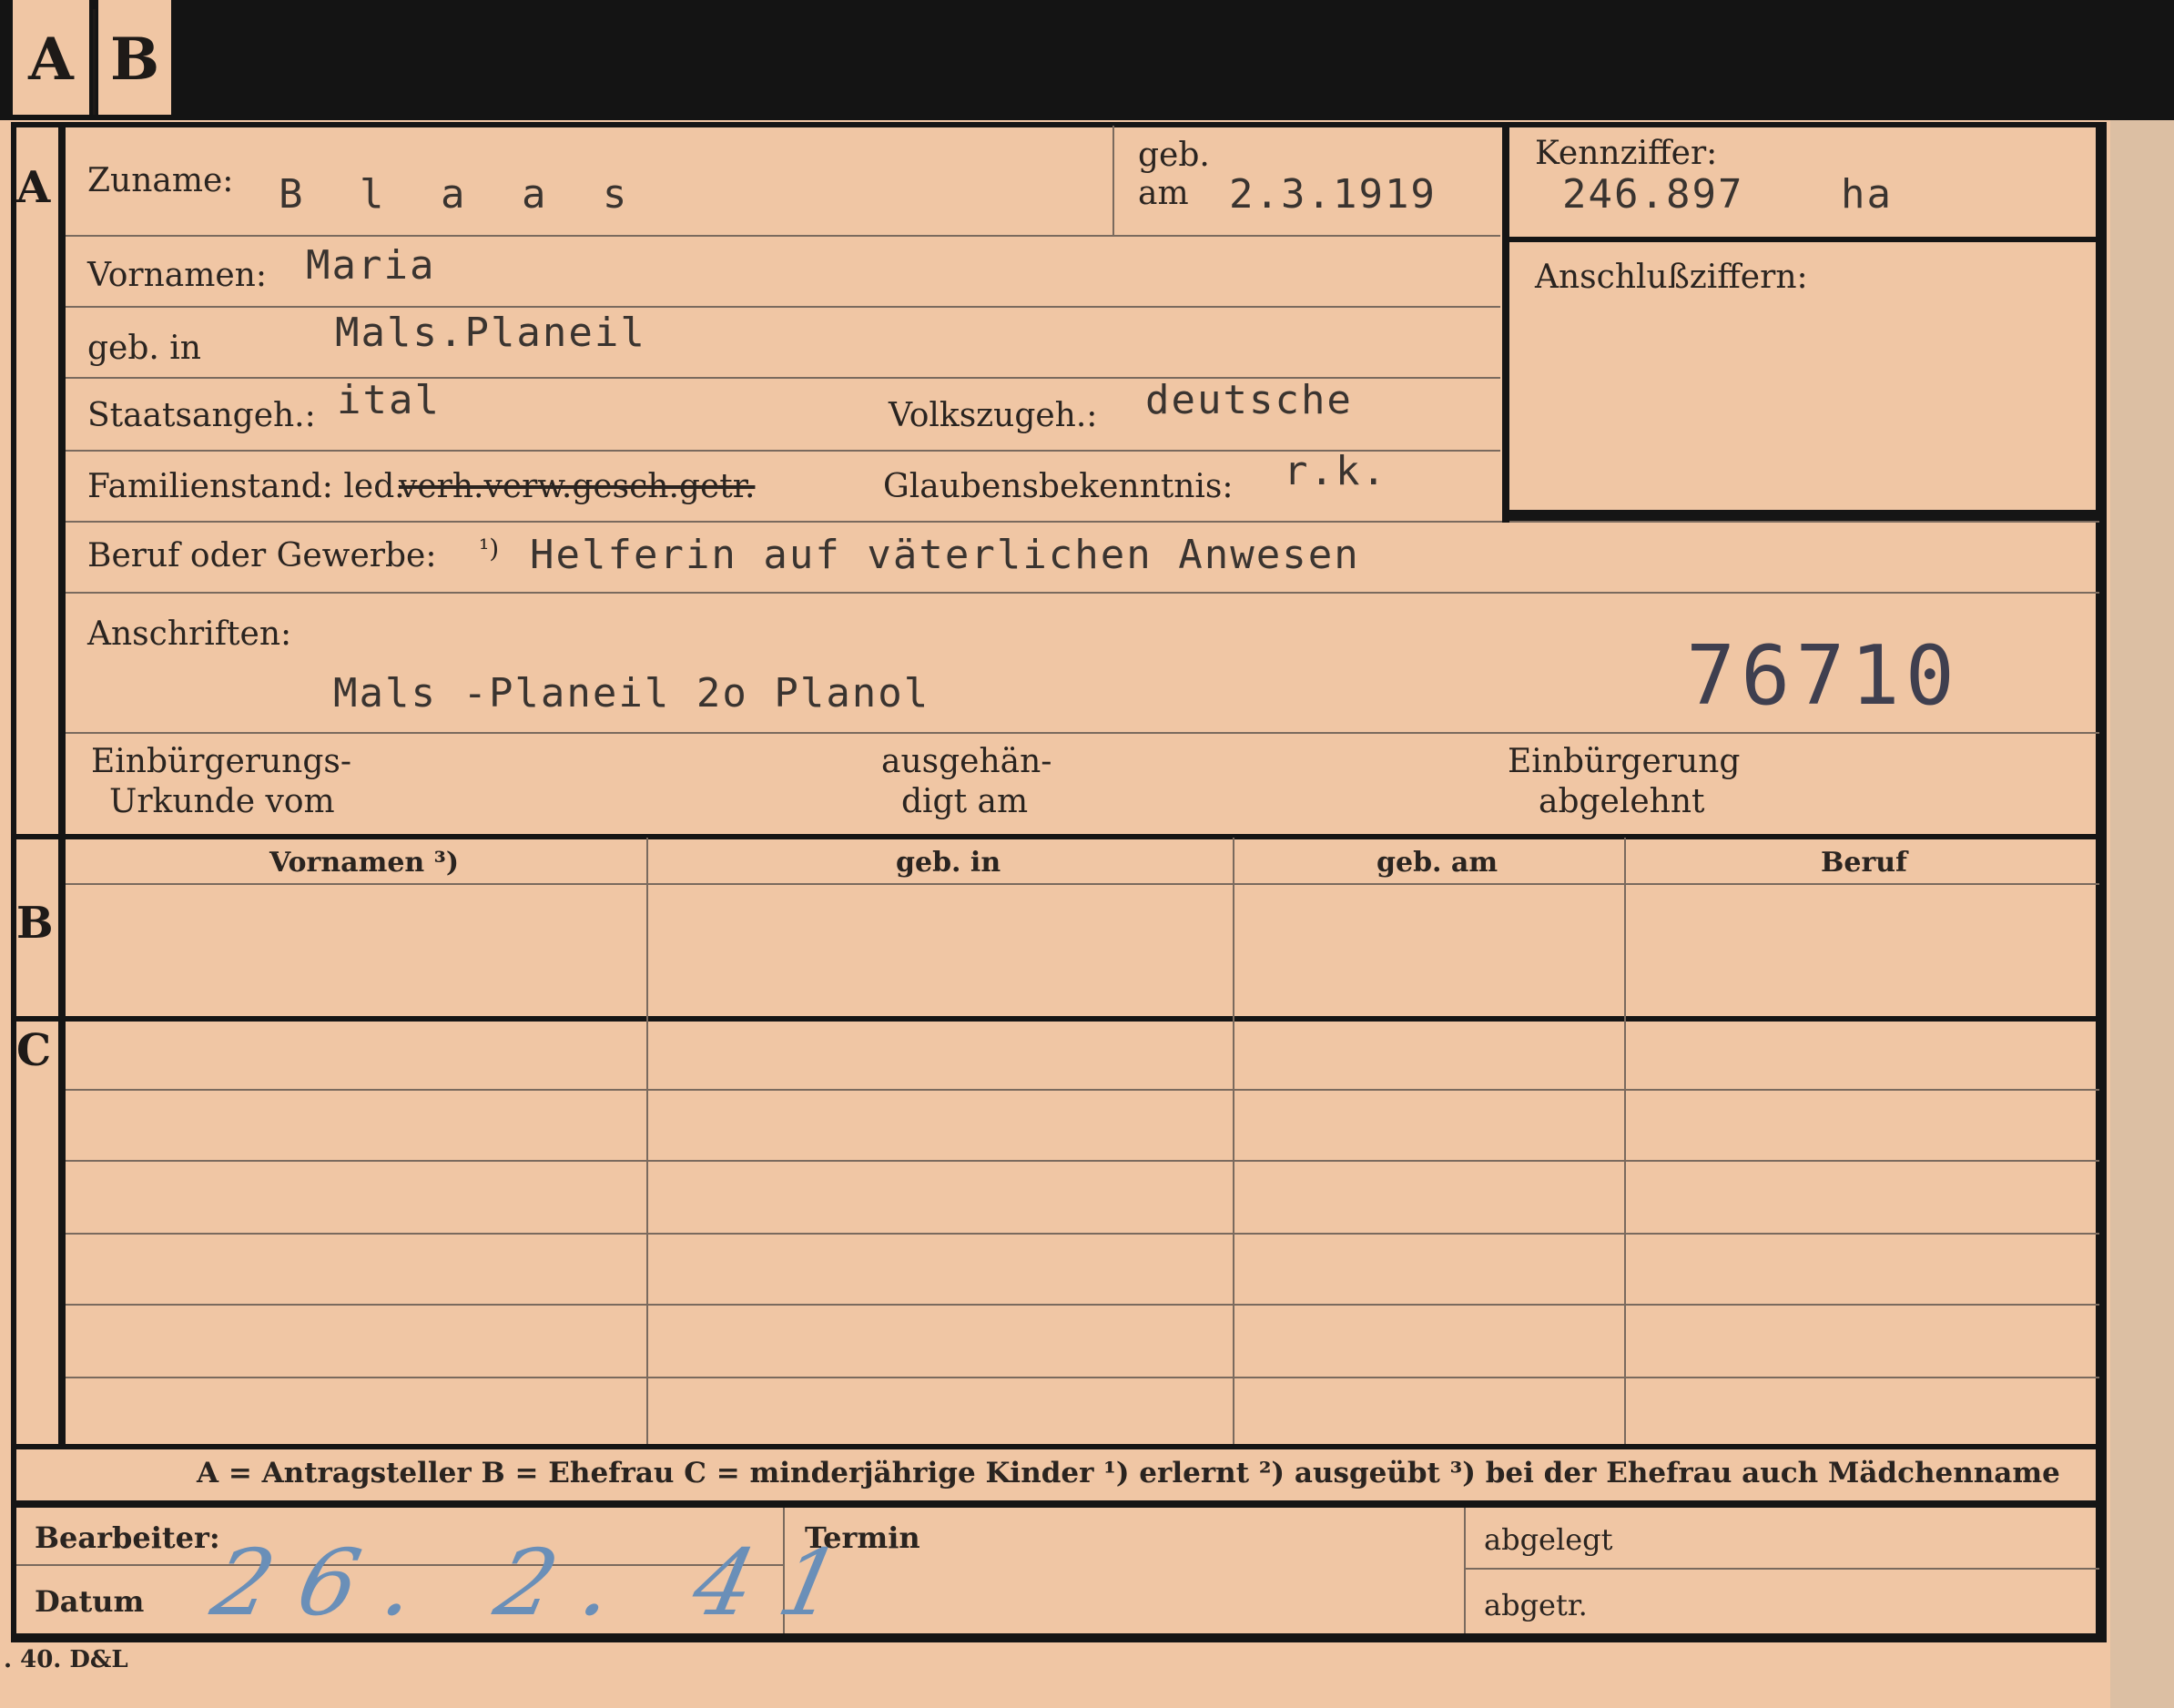 This screenshot has width=2174, height=1708. What do you see at coordinates (1864, 863) in the screenshot?
I see `table-header-beruf: Beruf` at bounding box center [1864, 863].